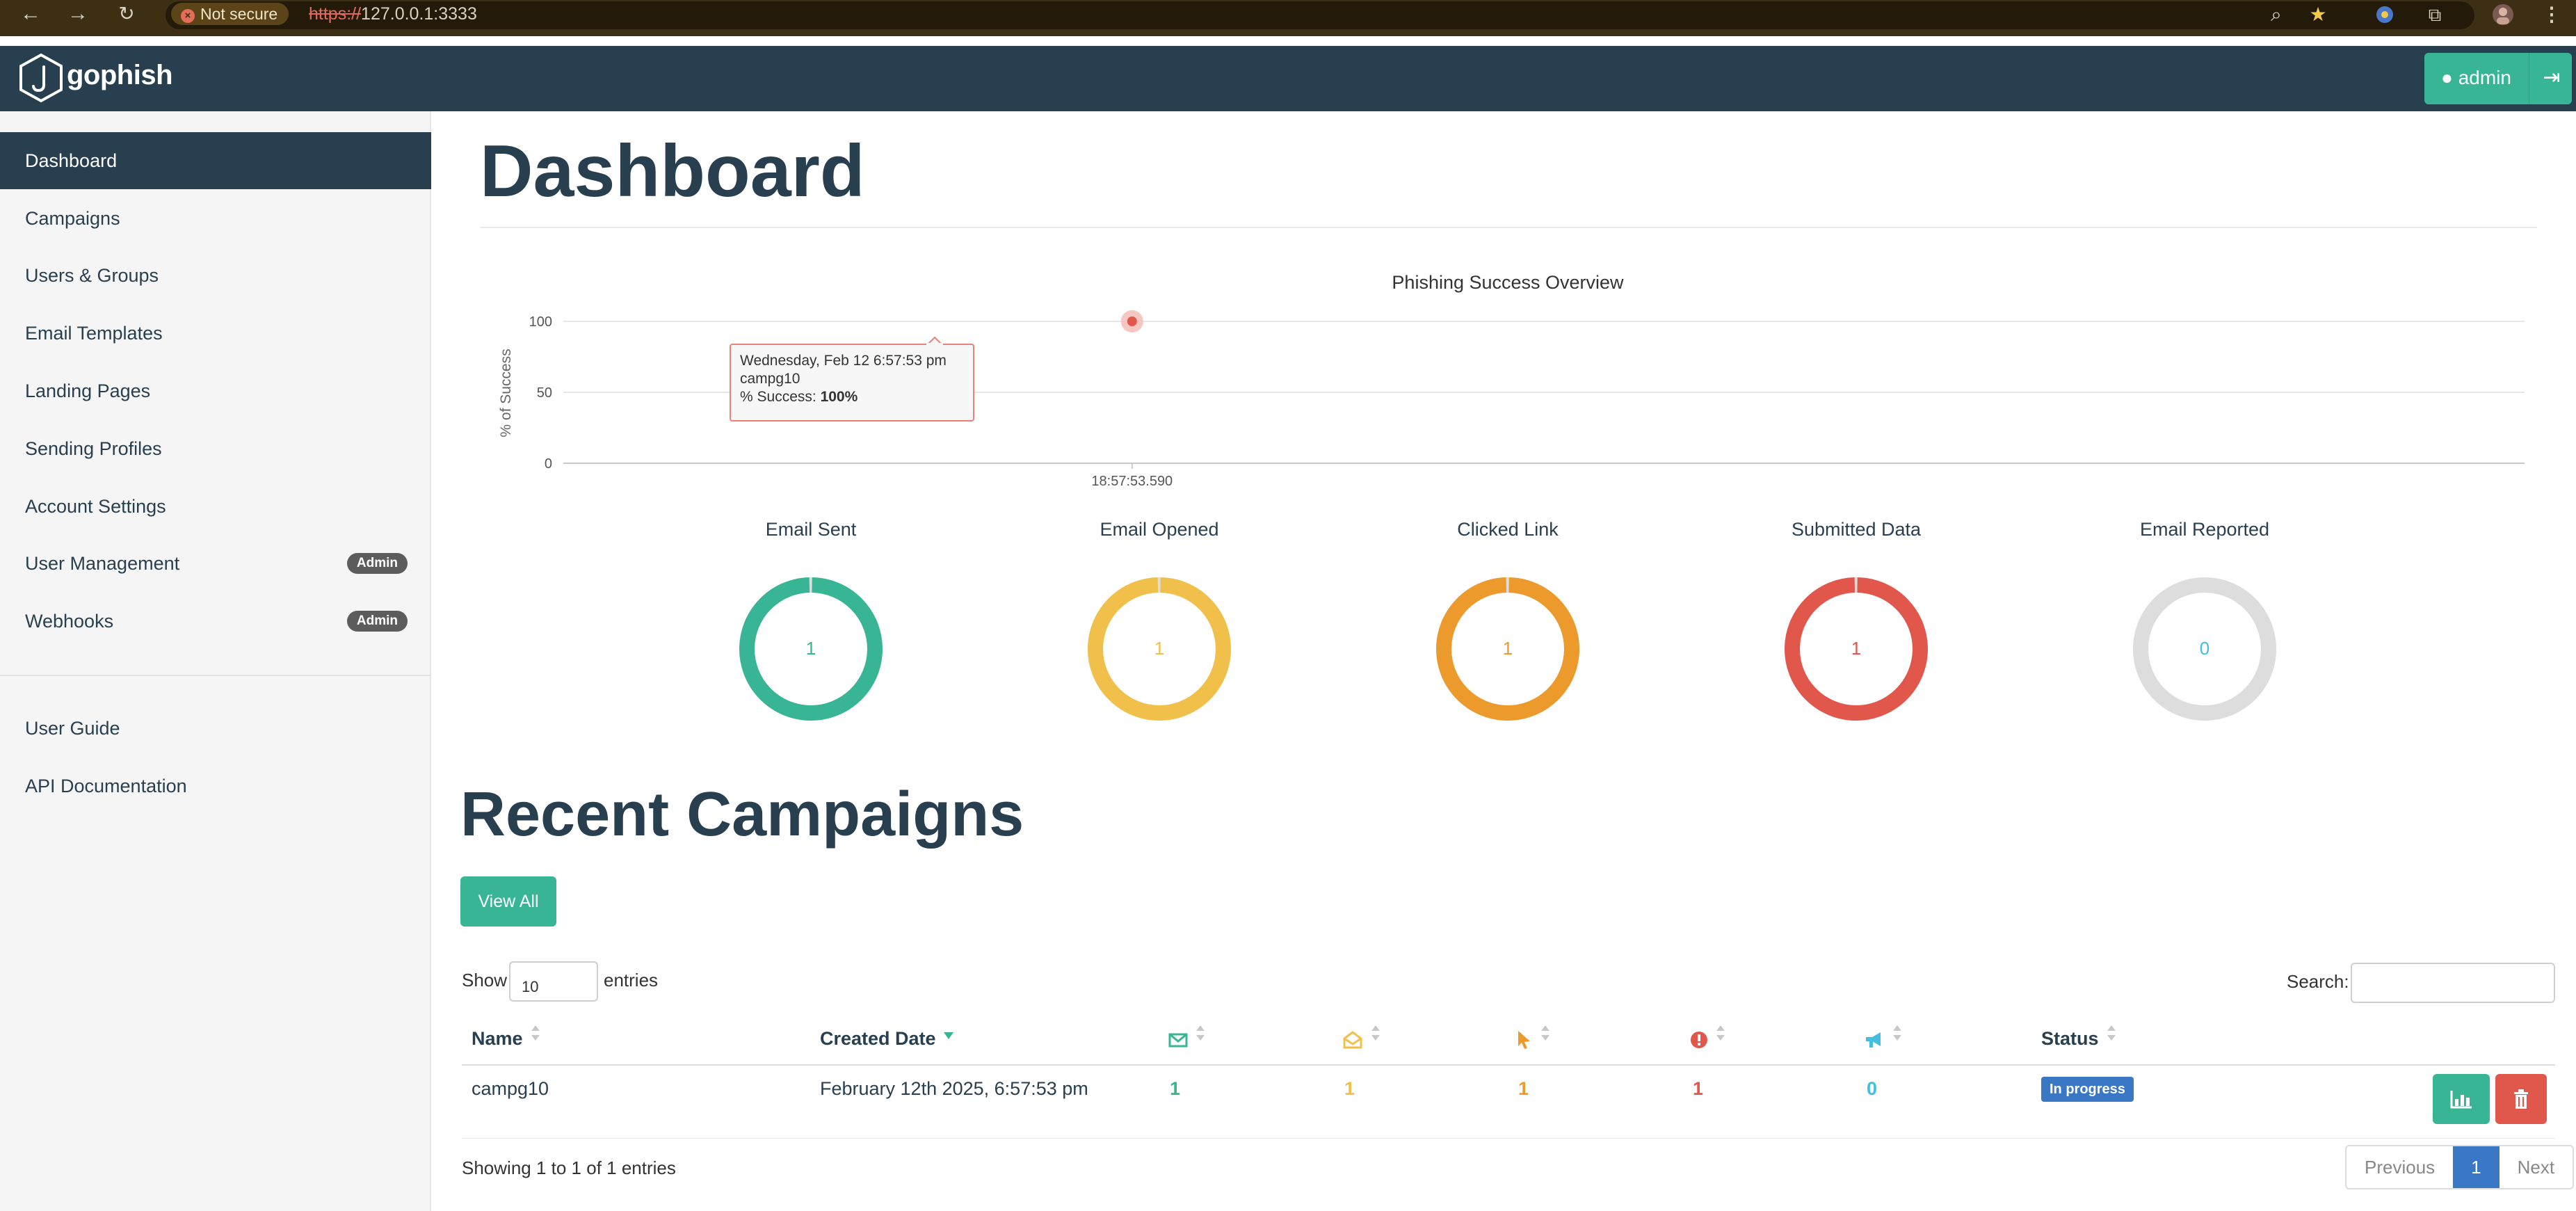  What do you see at coordinates (216, 728) in the screenshot?
I see `sidebar-item-user-guide: User Guide` at bounding box center [216, 728].